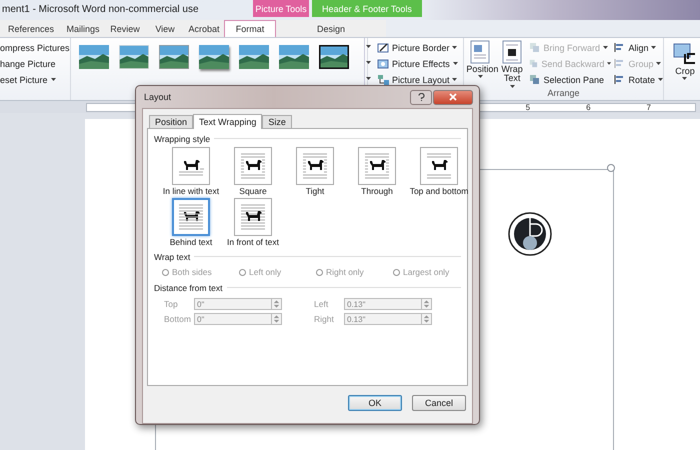 This screenshot has width=700, height=450. I want to click on ribbon-tab: Acrobat, so click(204, 28).